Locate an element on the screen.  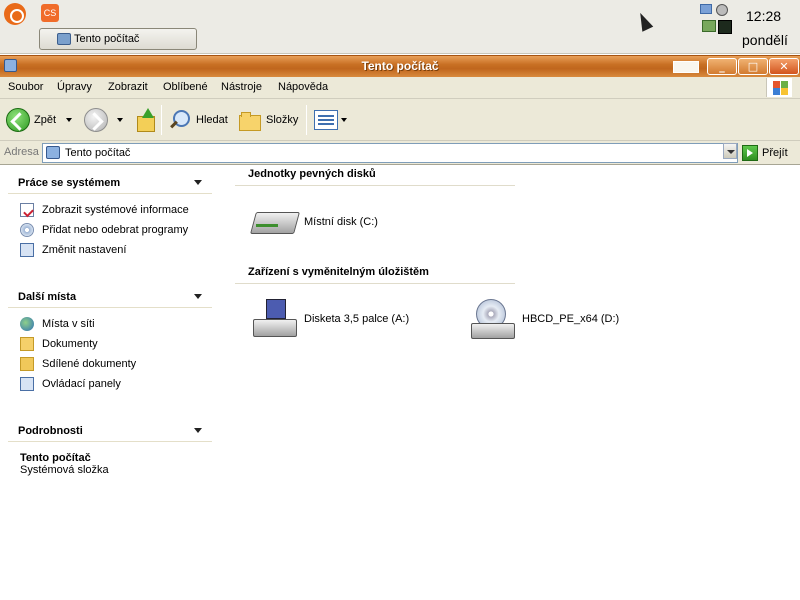
window-titlebar: Tento počítač _ □ ✕ is located at coordinates (400, 66).